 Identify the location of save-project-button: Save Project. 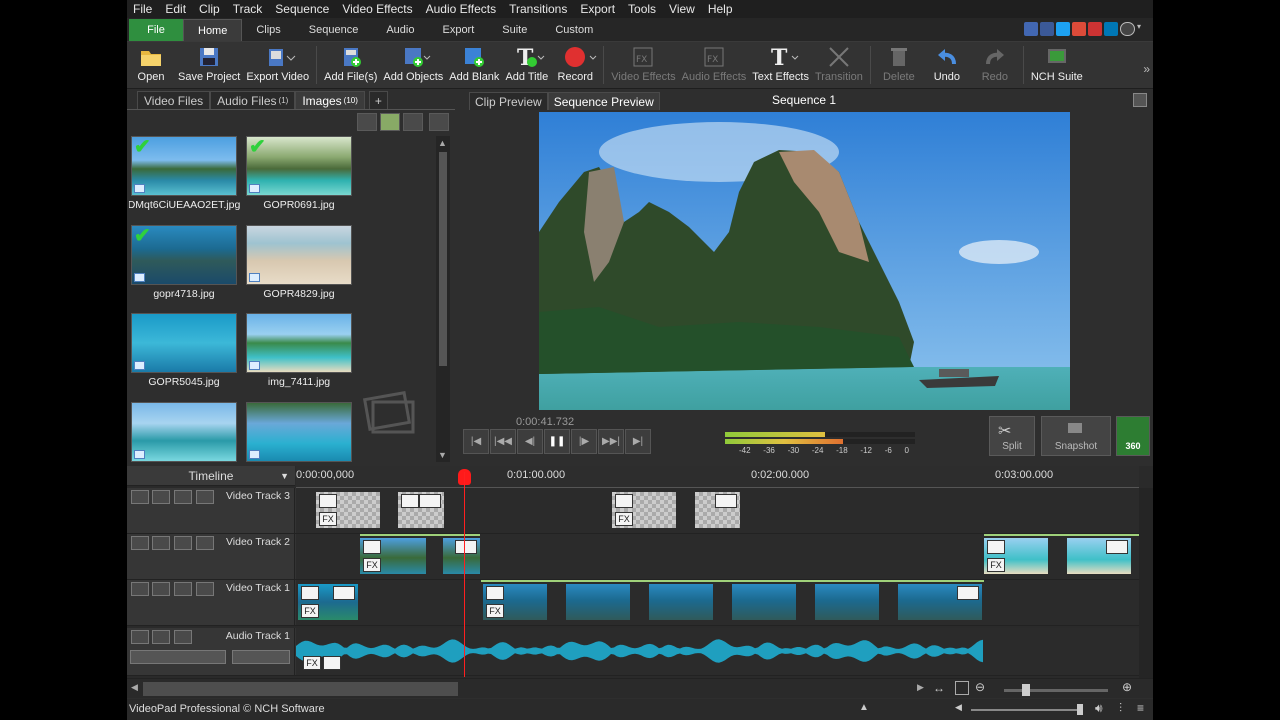
(209, 64).